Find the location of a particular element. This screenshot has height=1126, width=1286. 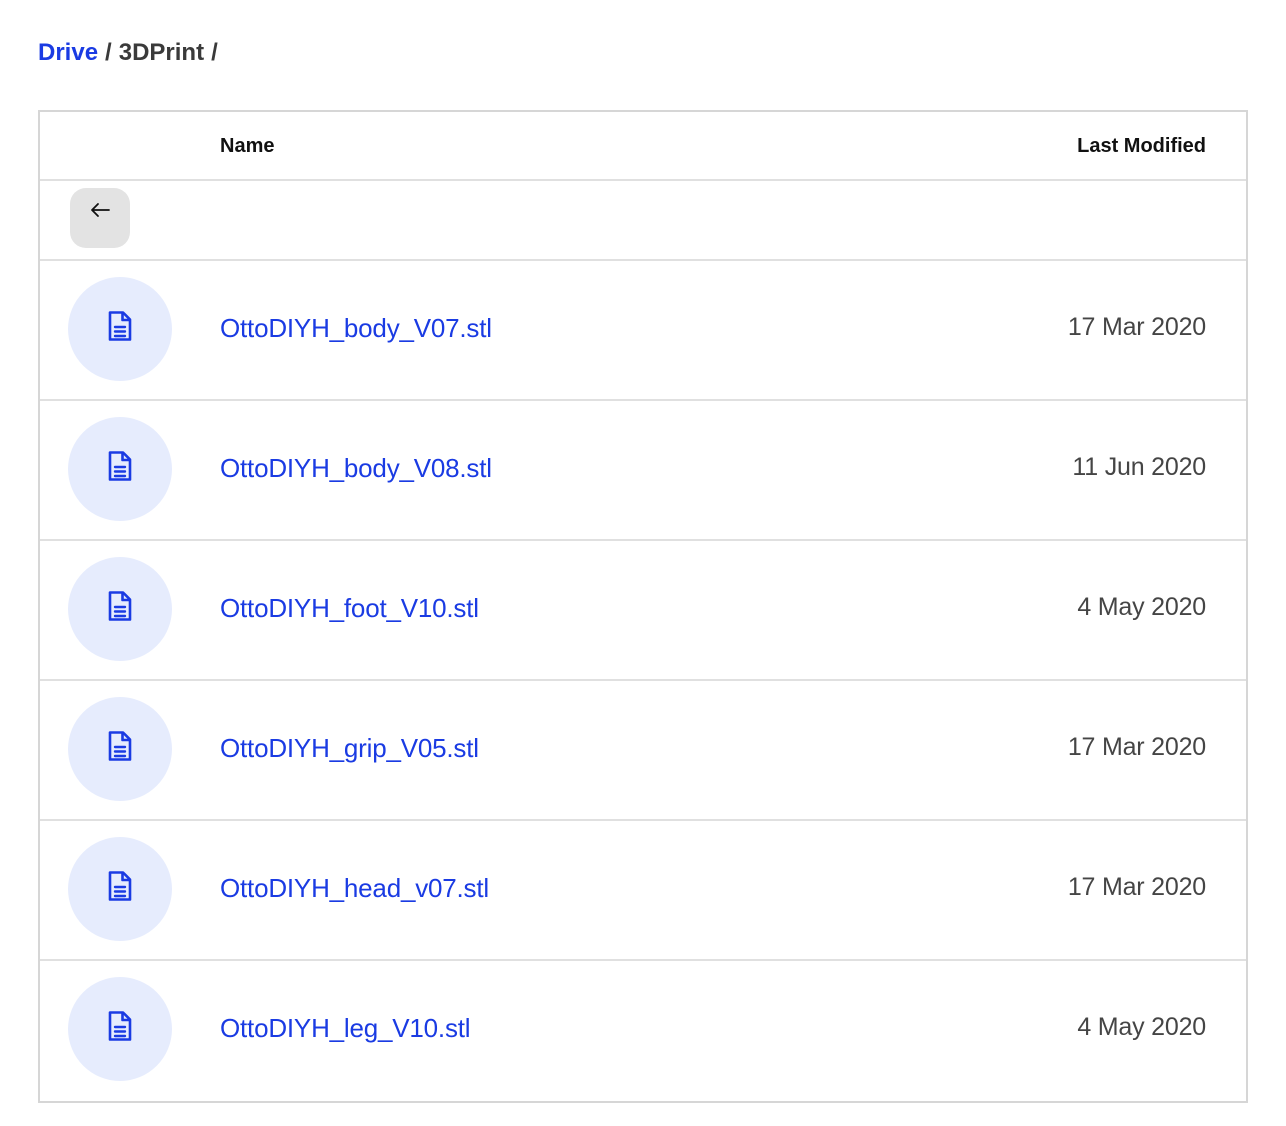

file-last-modified: 11 Jun 2020 is located at coordinates (1139, 467).